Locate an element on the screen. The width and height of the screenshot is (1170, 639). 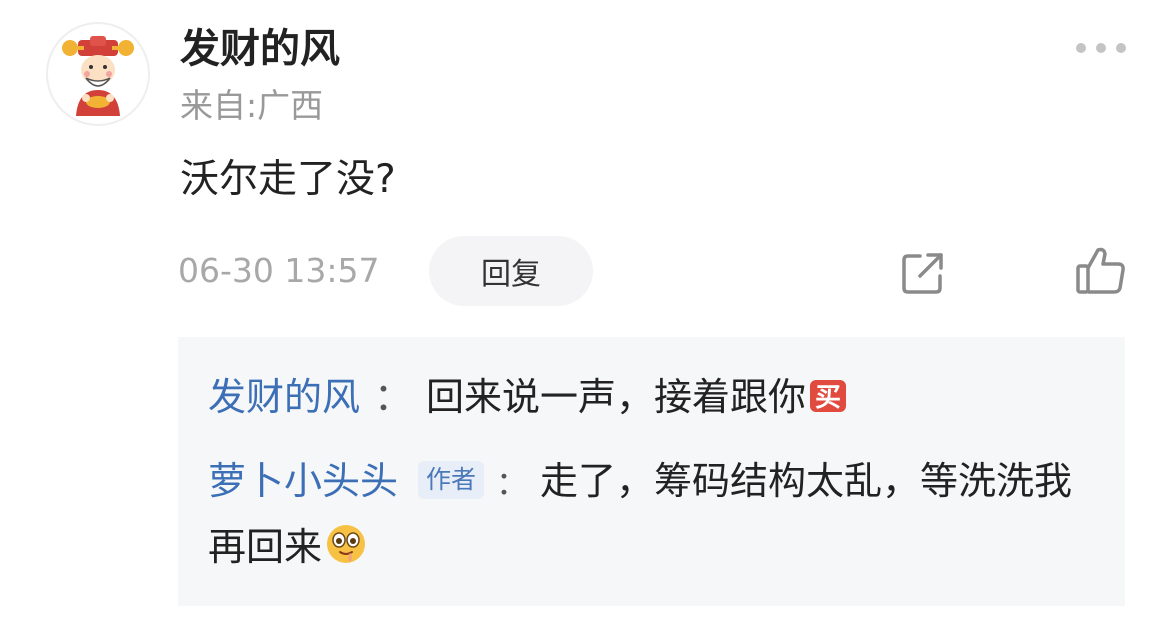
like-button is located at coordinates (1101, 271).